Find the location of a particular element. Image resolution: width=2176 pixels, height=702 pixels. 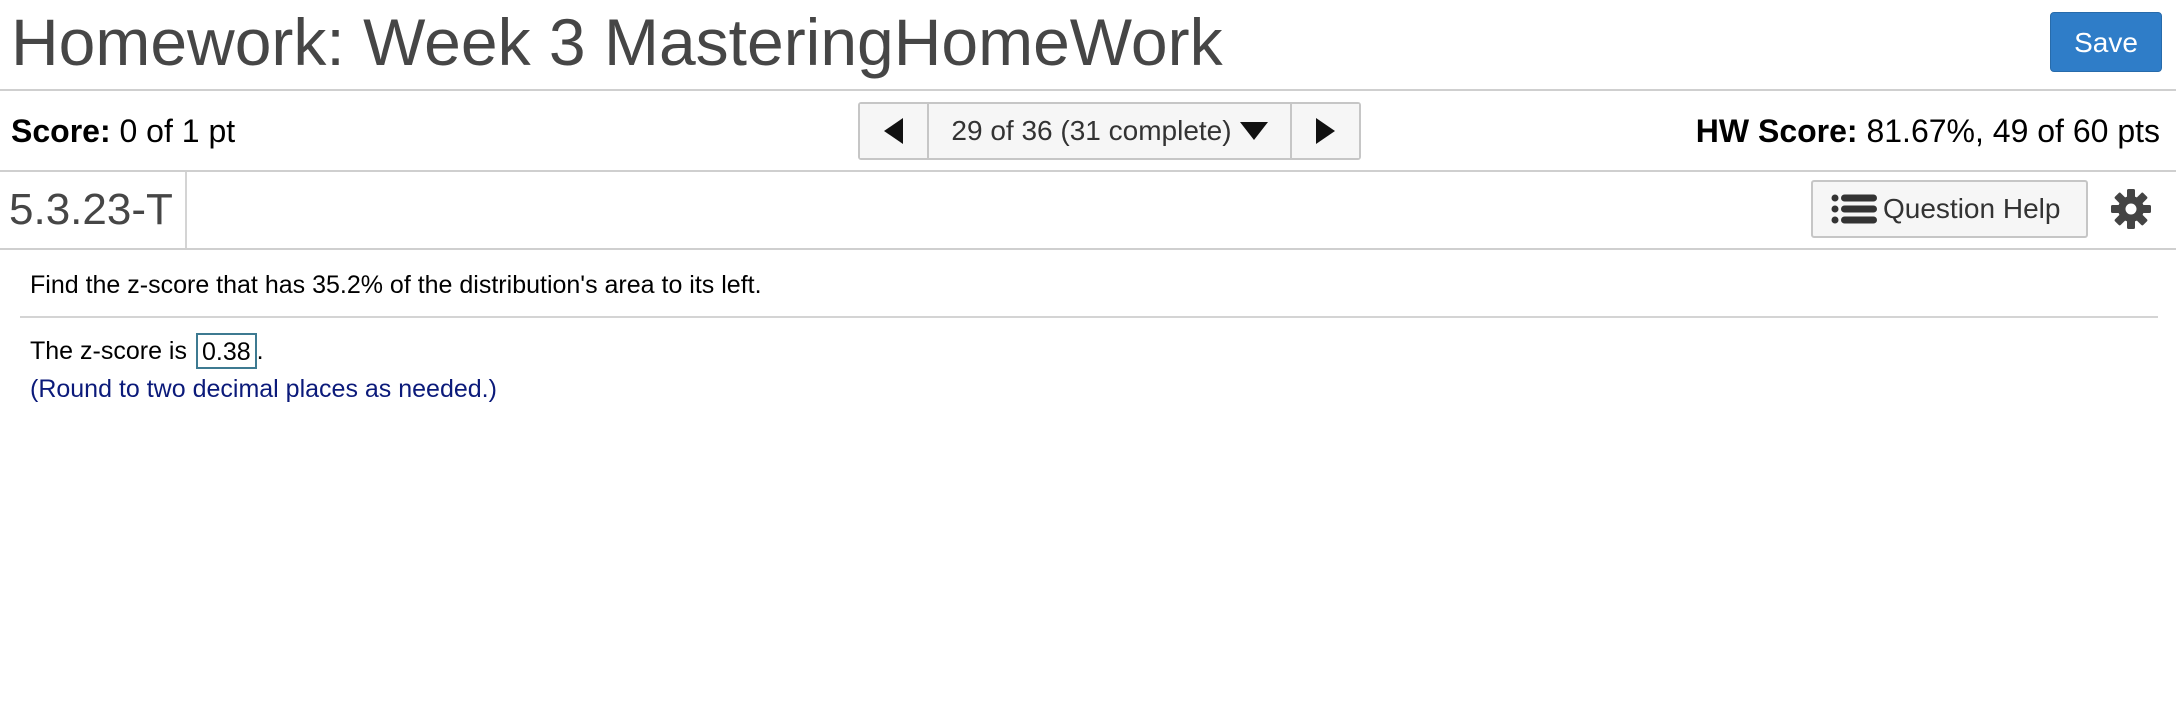

score-summary: Score: 0 of 1 pt is located at coordinates (123, 131).